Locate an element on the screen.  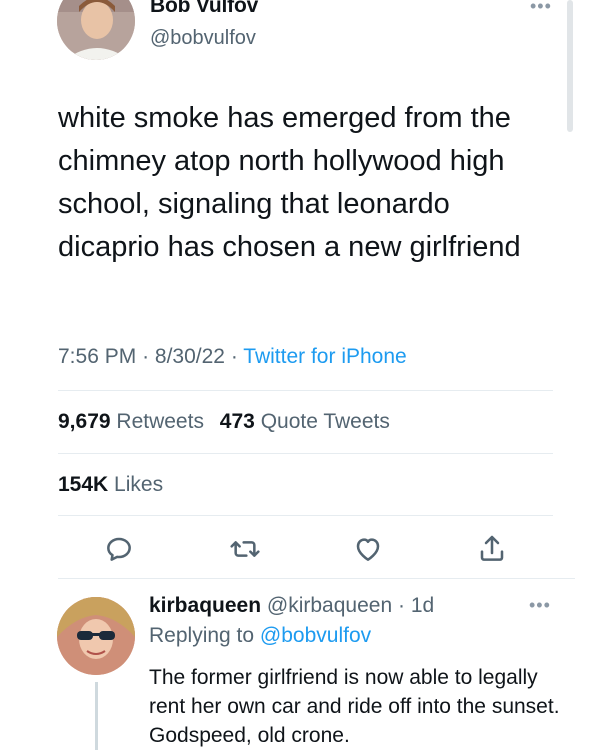
reply-display-name: kirbaqueen is located at coordinates (205, 605).